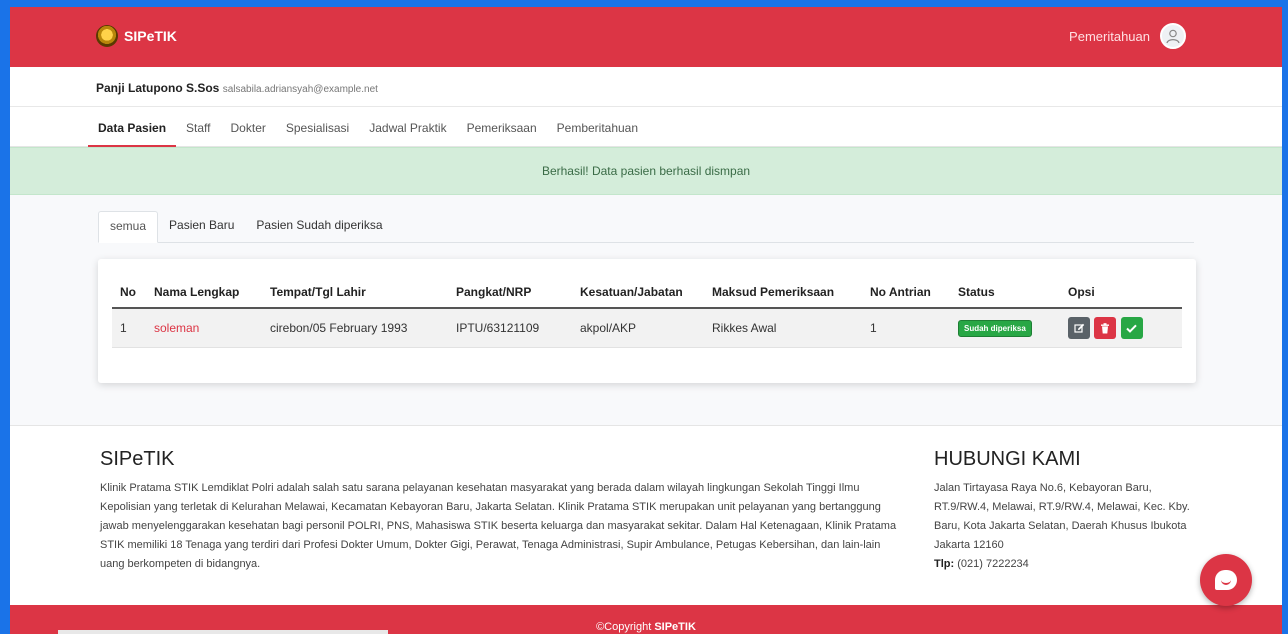 This screenshot has width=1288, height=634. I want to click on col-opsi: Opsi, so click(1121, 294).